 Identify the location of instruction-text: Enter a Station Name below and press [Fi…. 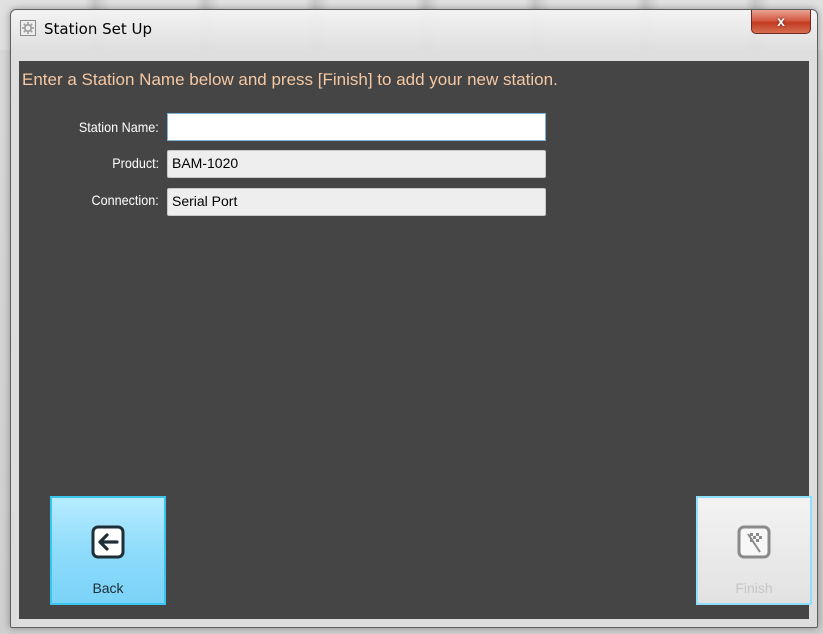
(290, 79).